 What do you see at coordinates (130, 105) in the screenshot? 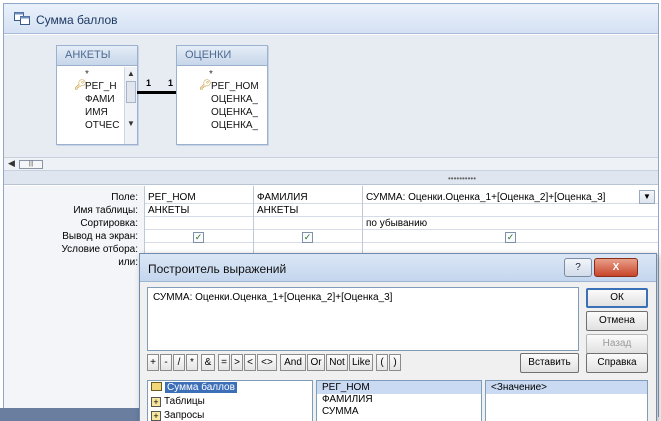
I see `table-scrollbar: ▲ ▼` at bounding box center [130, 105].